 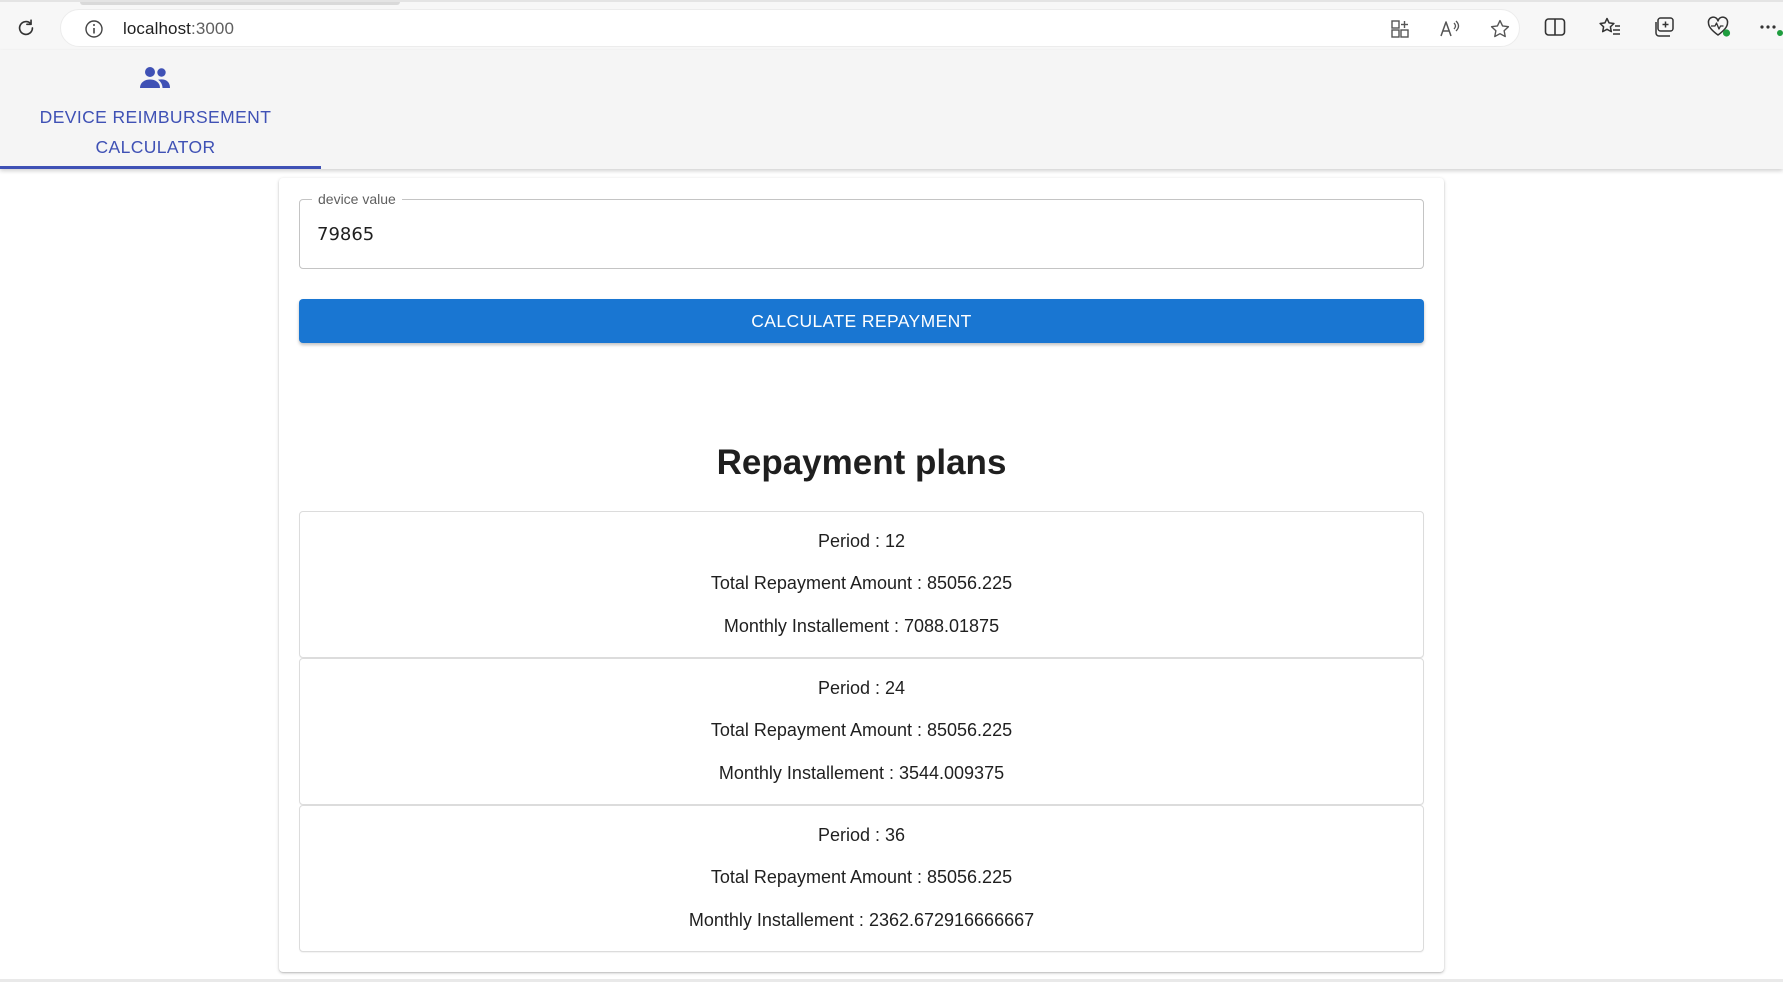 I want to click on plan-monthly-installment: Monthly Installement : 2362.672916666667, so click(x=861, y=920).